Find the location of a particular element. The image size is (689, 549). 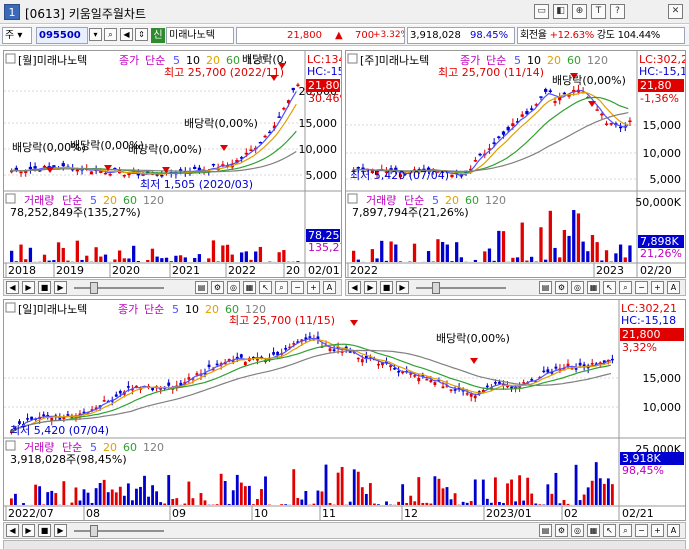

close-icon: ✕ is located at coordinates (675, 11).